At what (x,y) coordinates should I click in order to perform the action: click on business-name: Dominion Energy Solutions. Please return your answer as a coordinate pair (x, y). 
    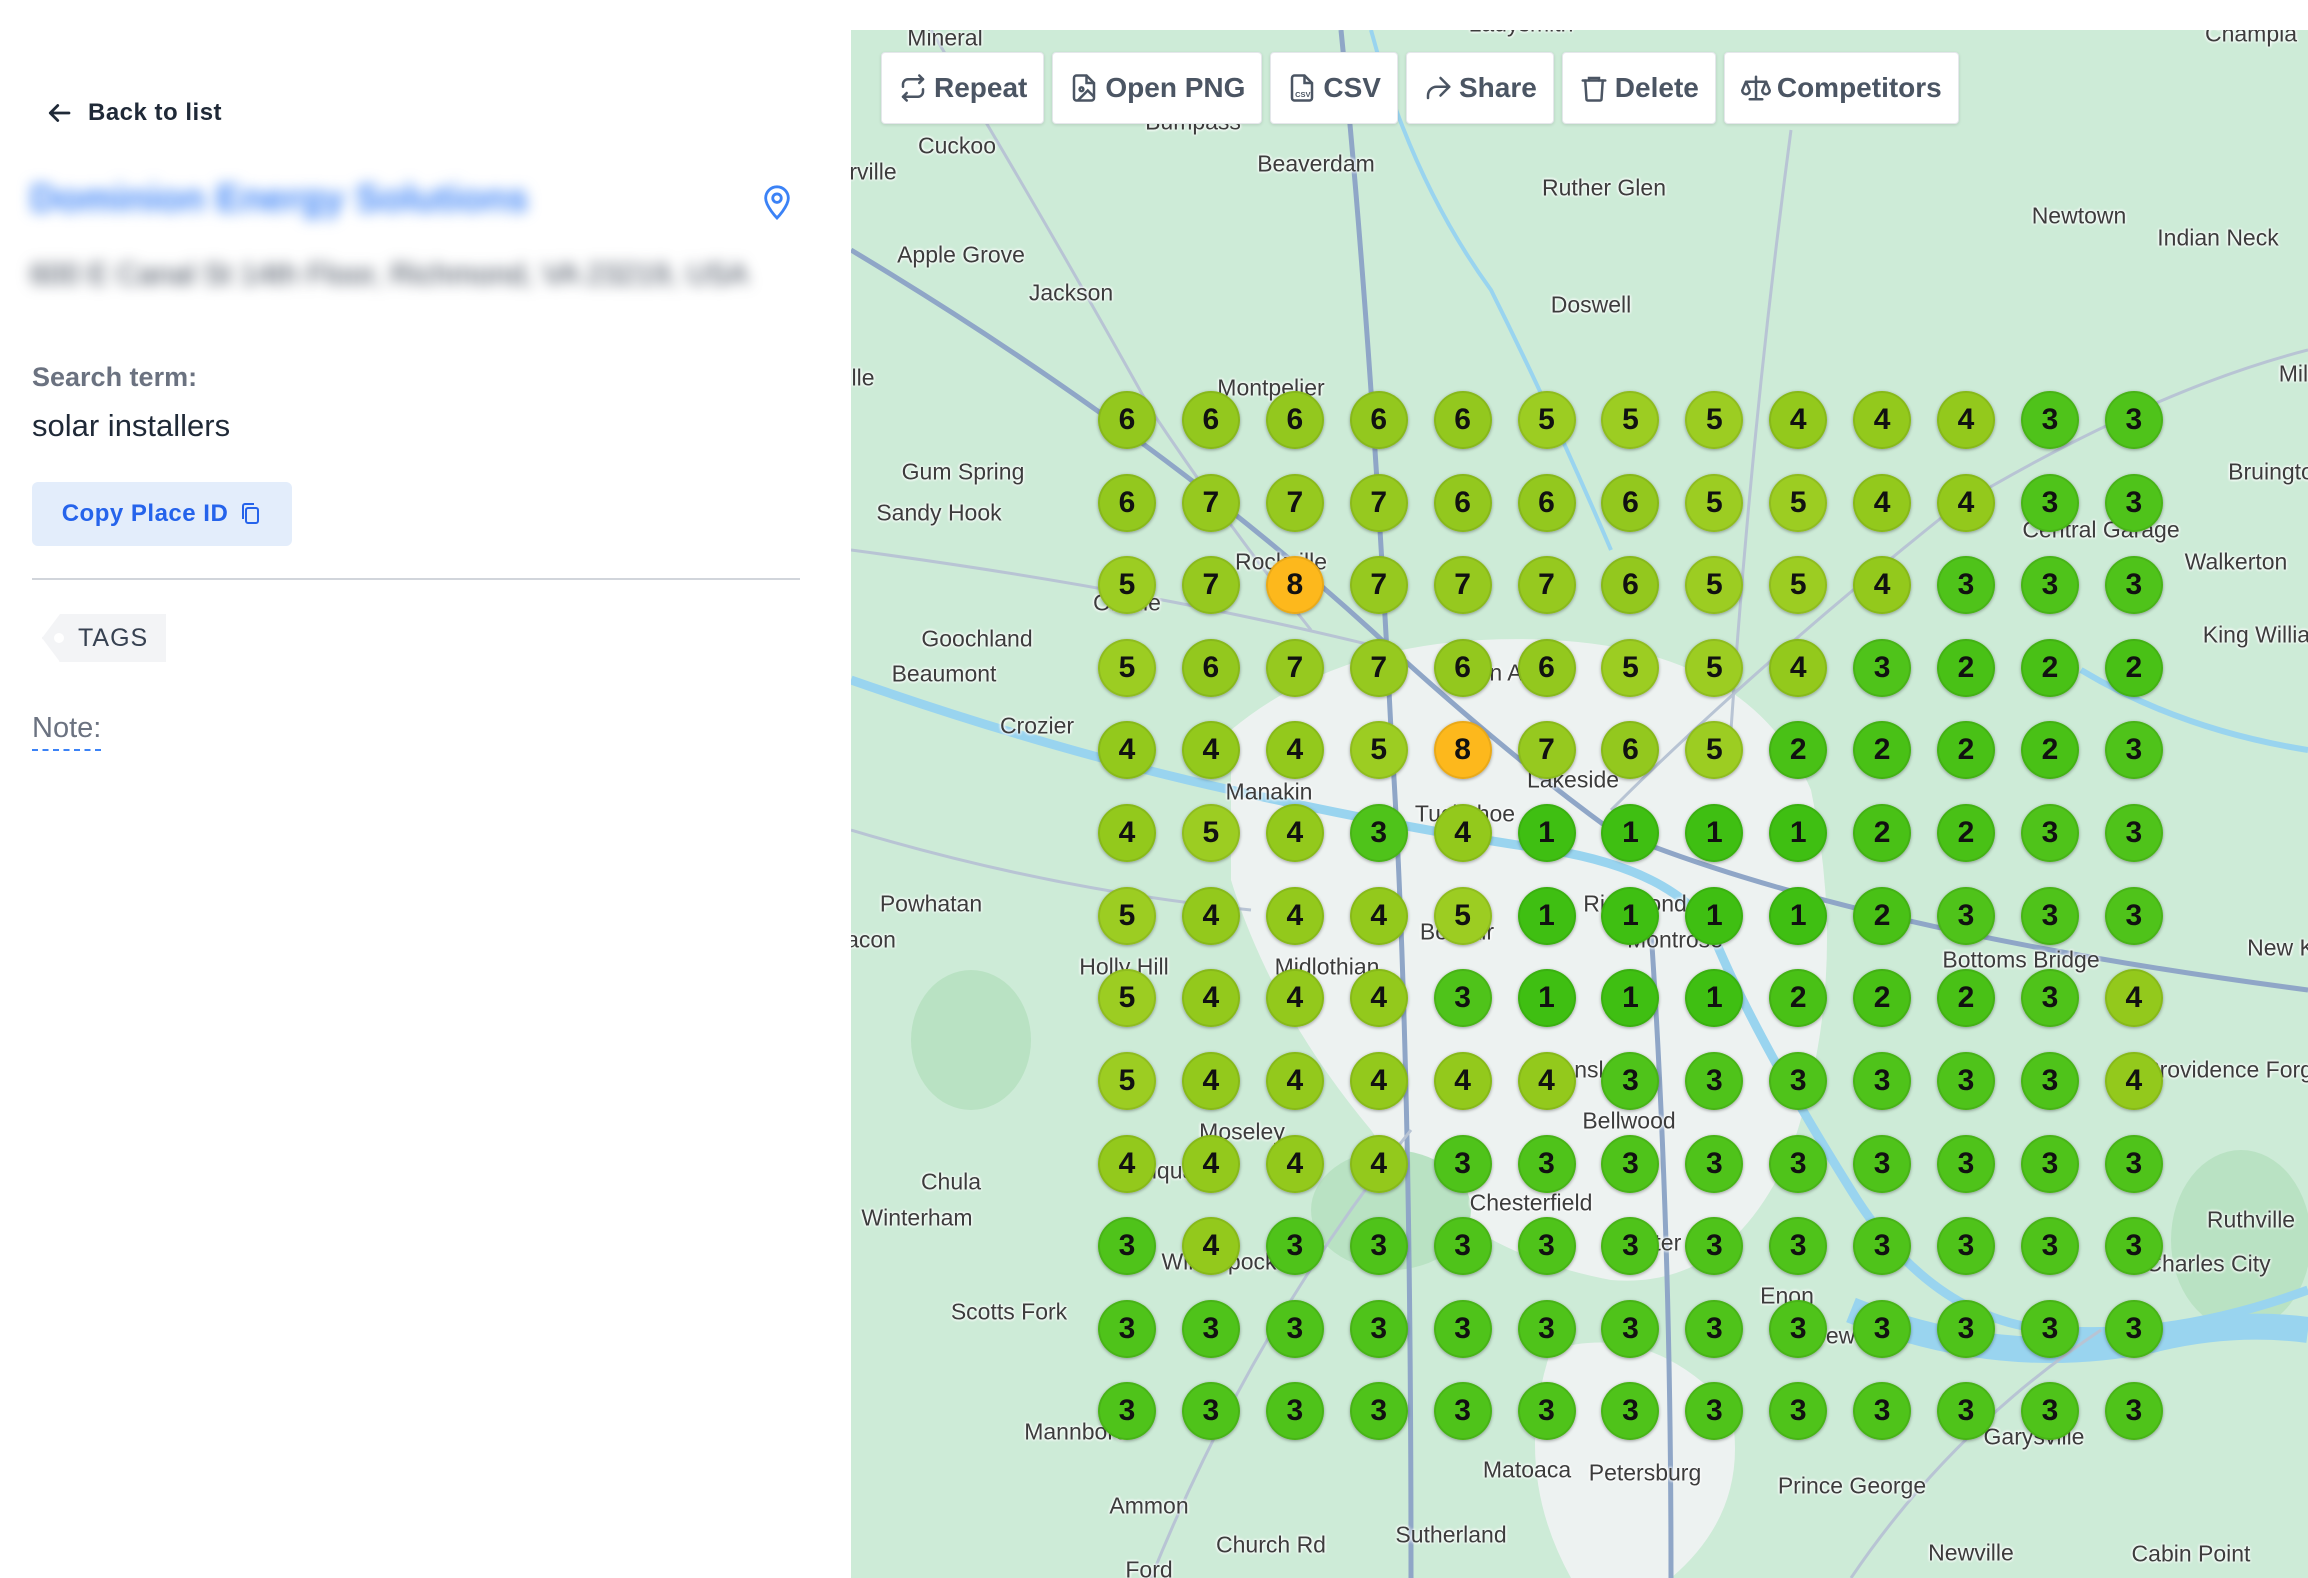
    Looking at the image, I should click on (279, 199).